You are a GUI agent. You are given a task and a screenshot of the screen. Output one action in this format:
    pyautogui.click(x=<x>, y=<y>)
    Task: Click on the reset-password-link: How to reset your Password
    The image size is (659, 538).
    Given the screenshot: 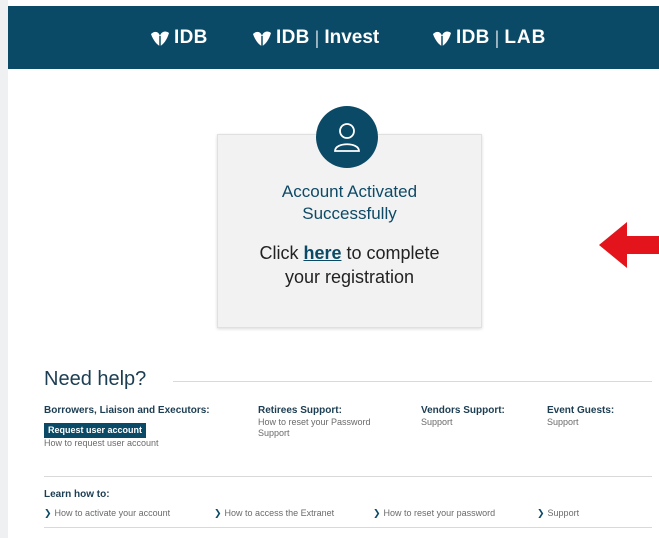 What is the action you would take?
    pyautogui.click(x=314, y=422)
    